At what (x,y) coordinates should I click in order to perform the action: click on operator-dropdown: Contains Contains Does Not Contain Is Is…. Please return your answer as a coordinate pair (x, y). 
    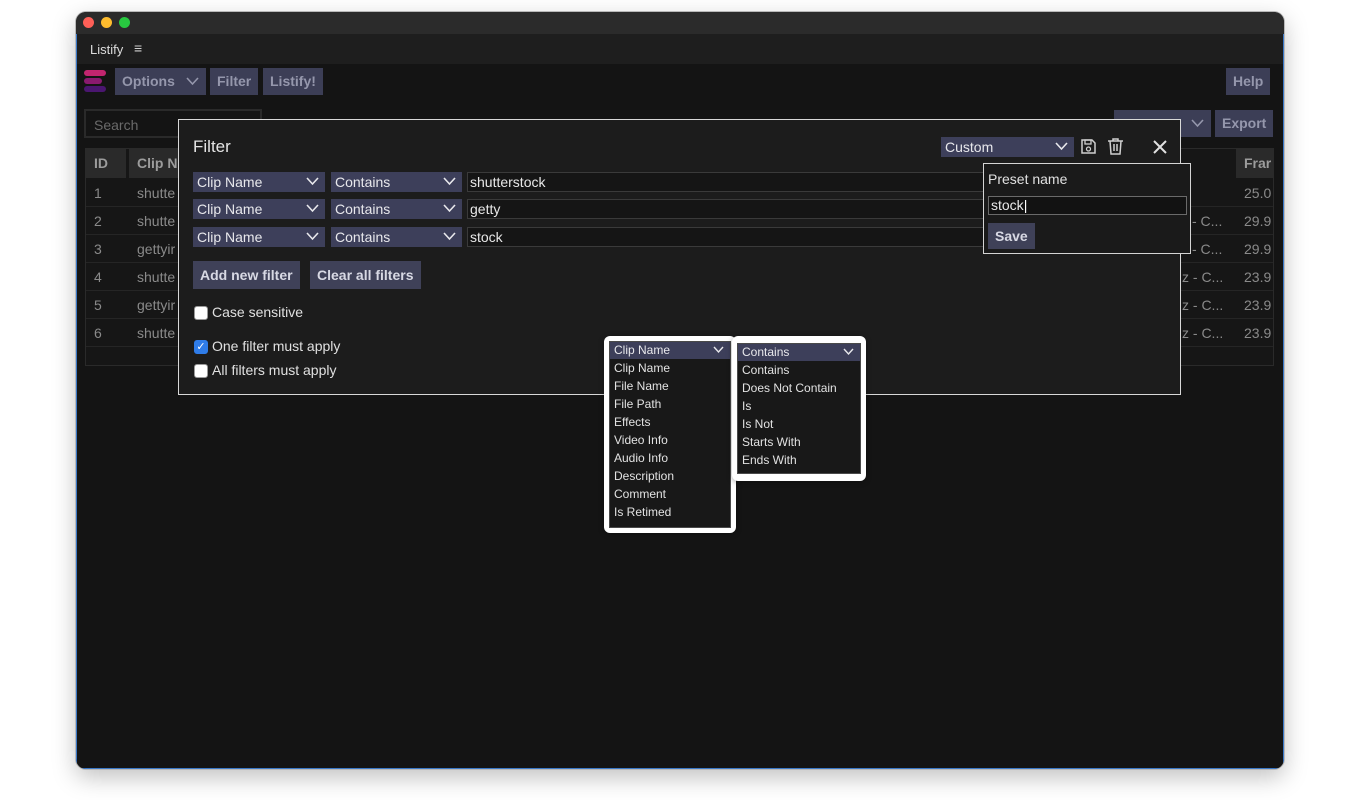
    Looking at the image, I should click on (799, 408).